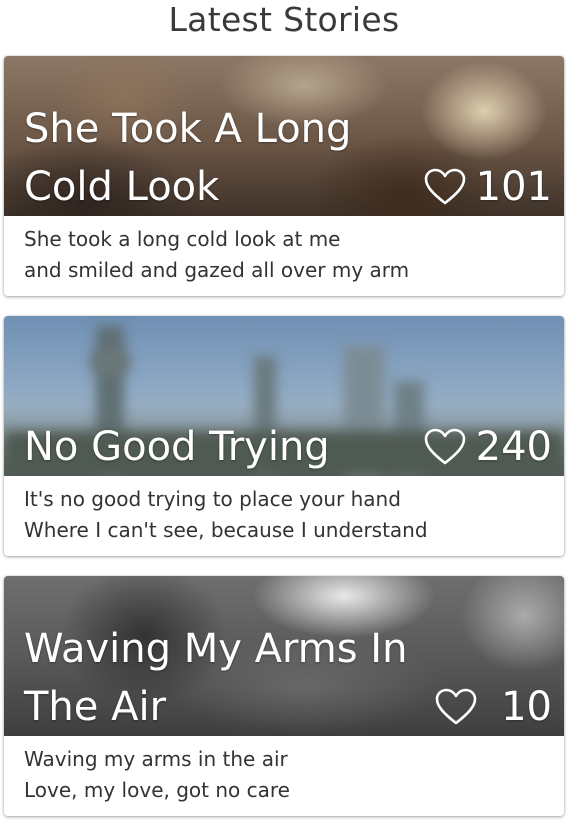  I want to click on like-button: 240, so click(488, 447).